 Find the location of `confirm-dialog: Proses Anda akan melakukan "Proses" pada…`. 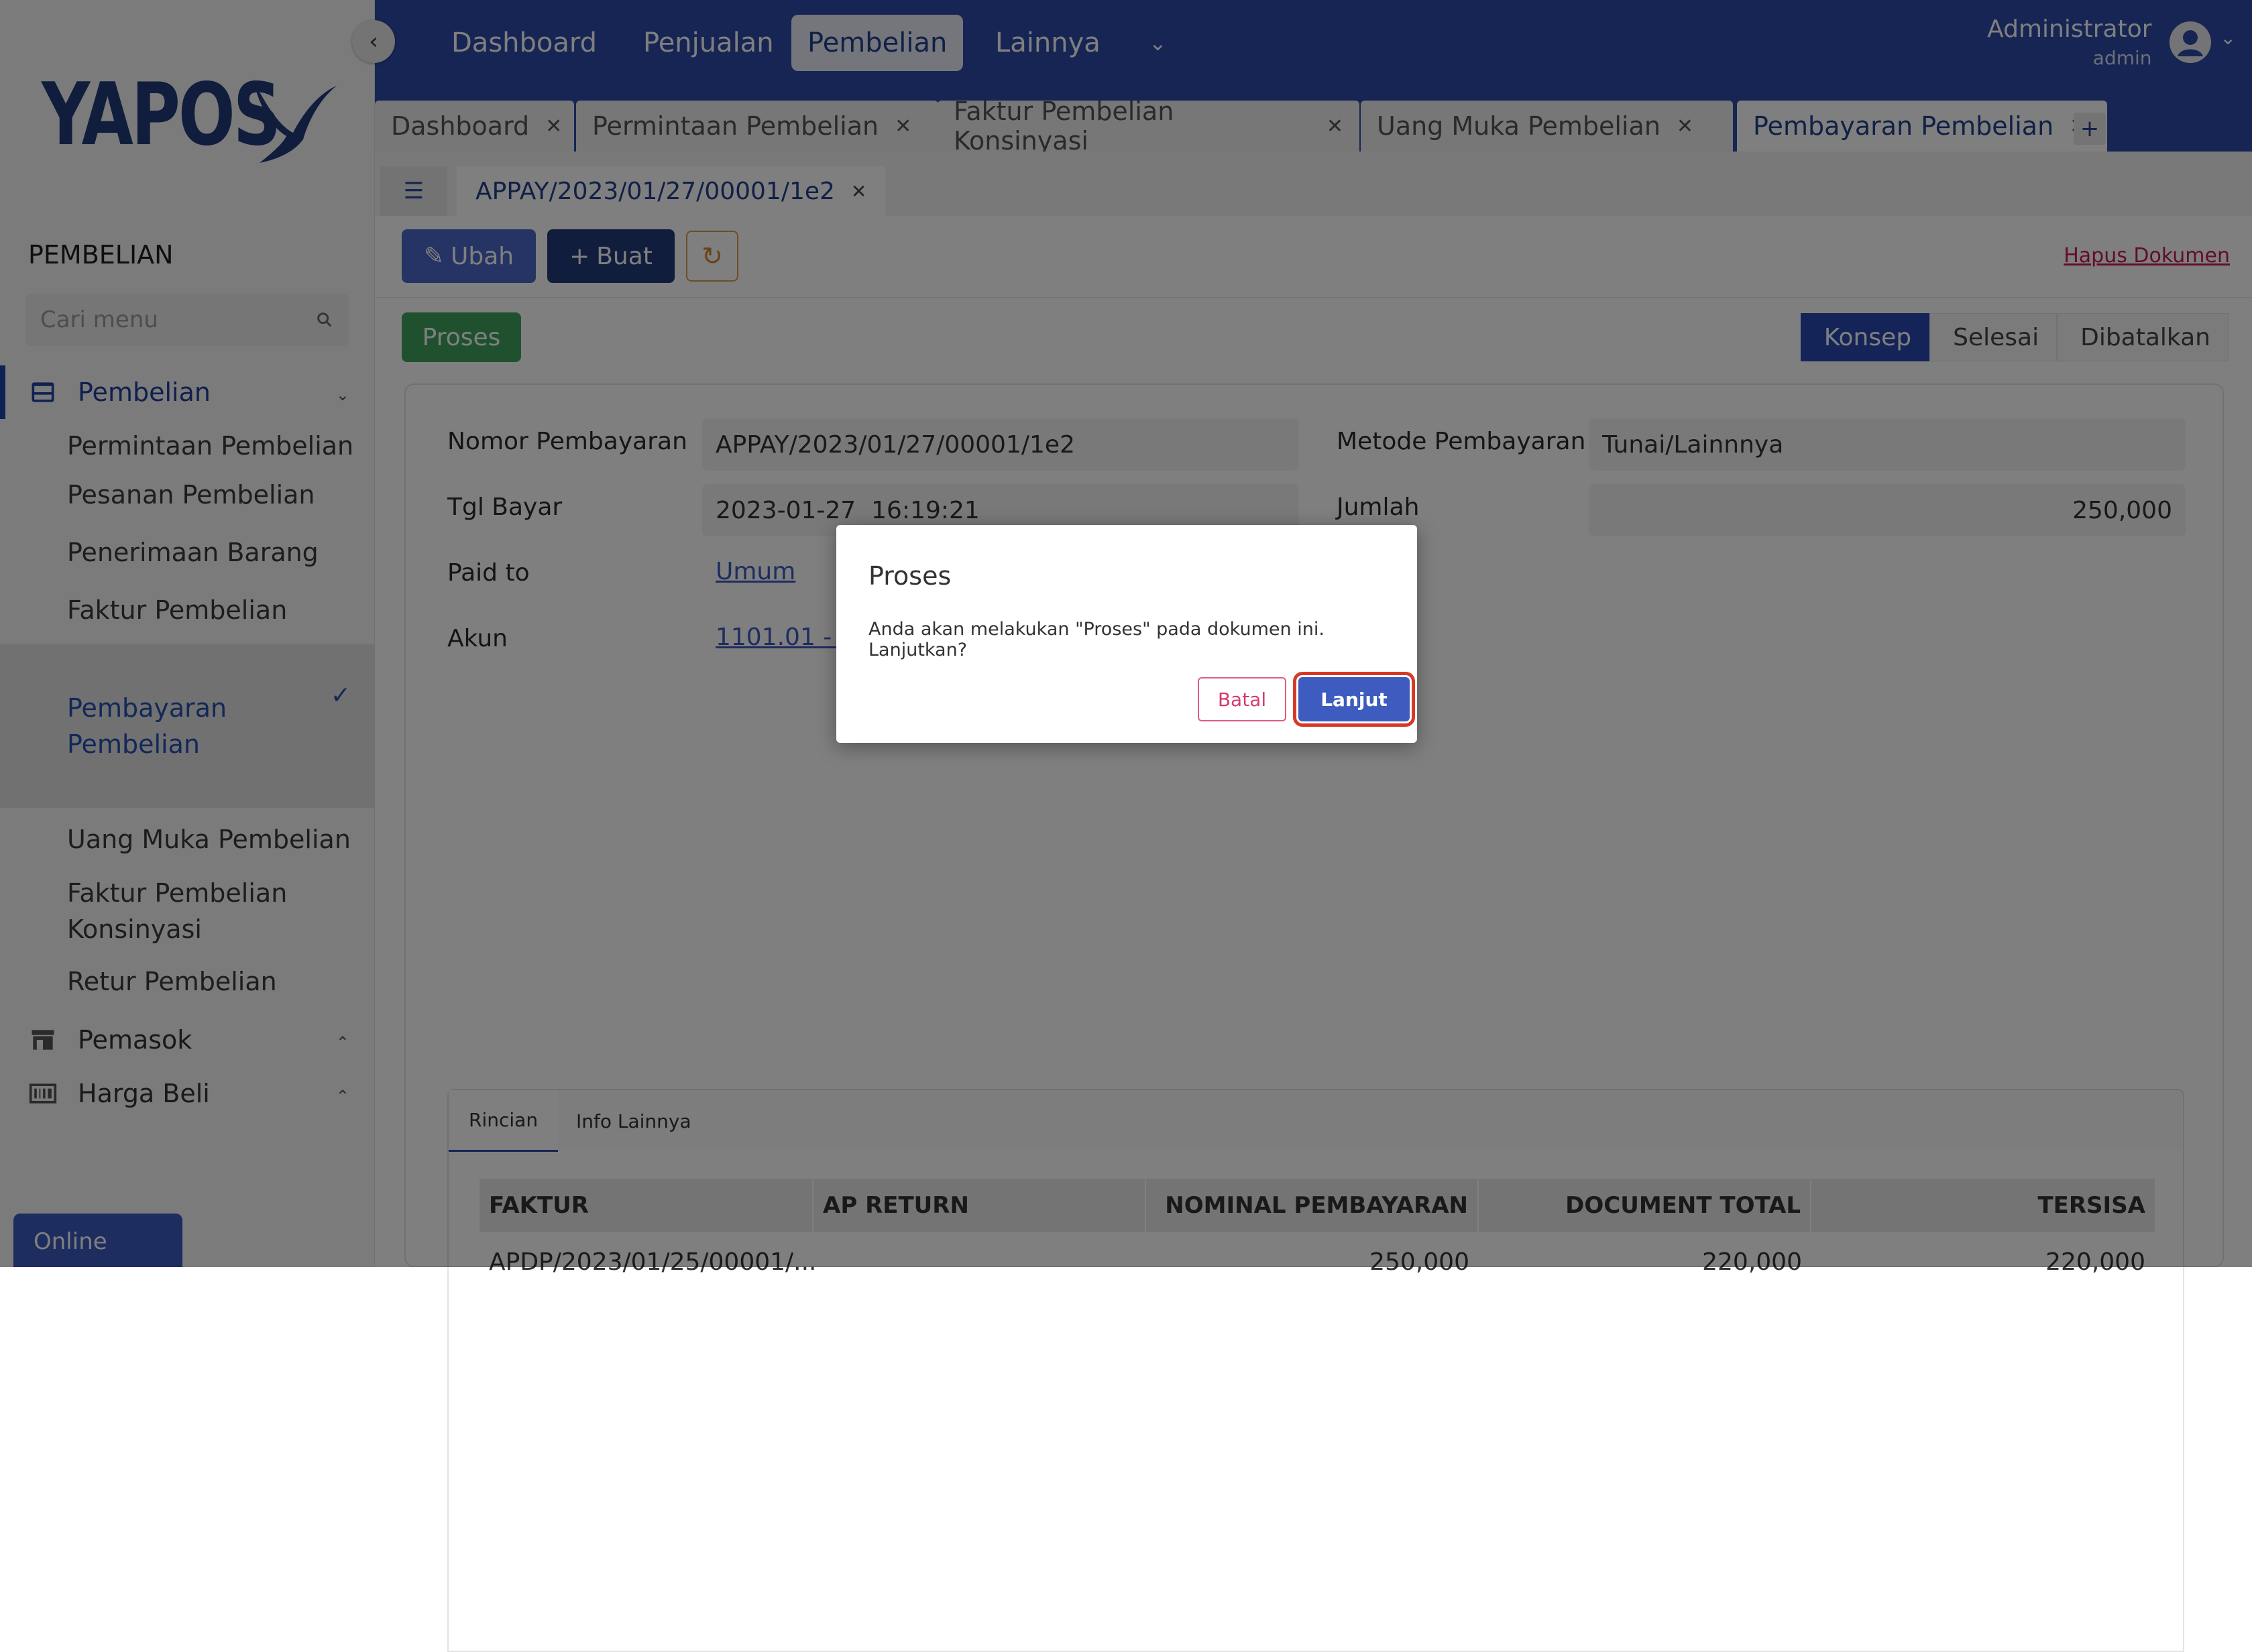

confirm-dialog: Proses Anda akan melakukan "Proses" pada… is located at coordinates (1126, 634).